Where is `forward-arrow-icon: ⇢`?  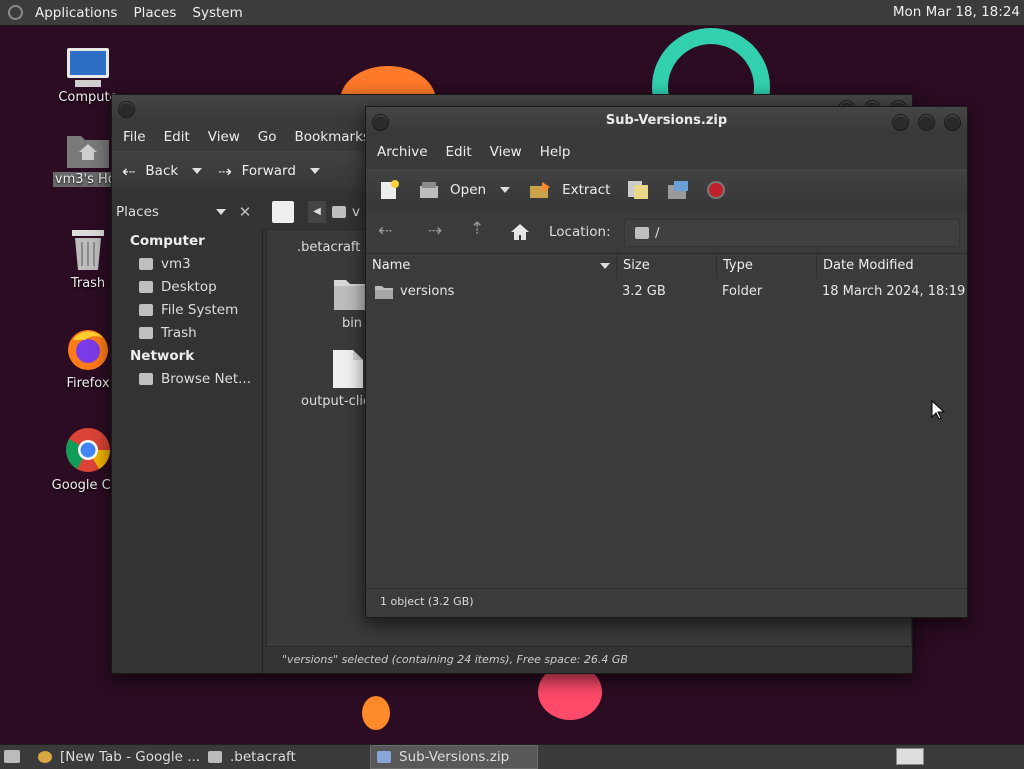
forward-arrow-icon: ⇢ is located at coordinates (435, 231).